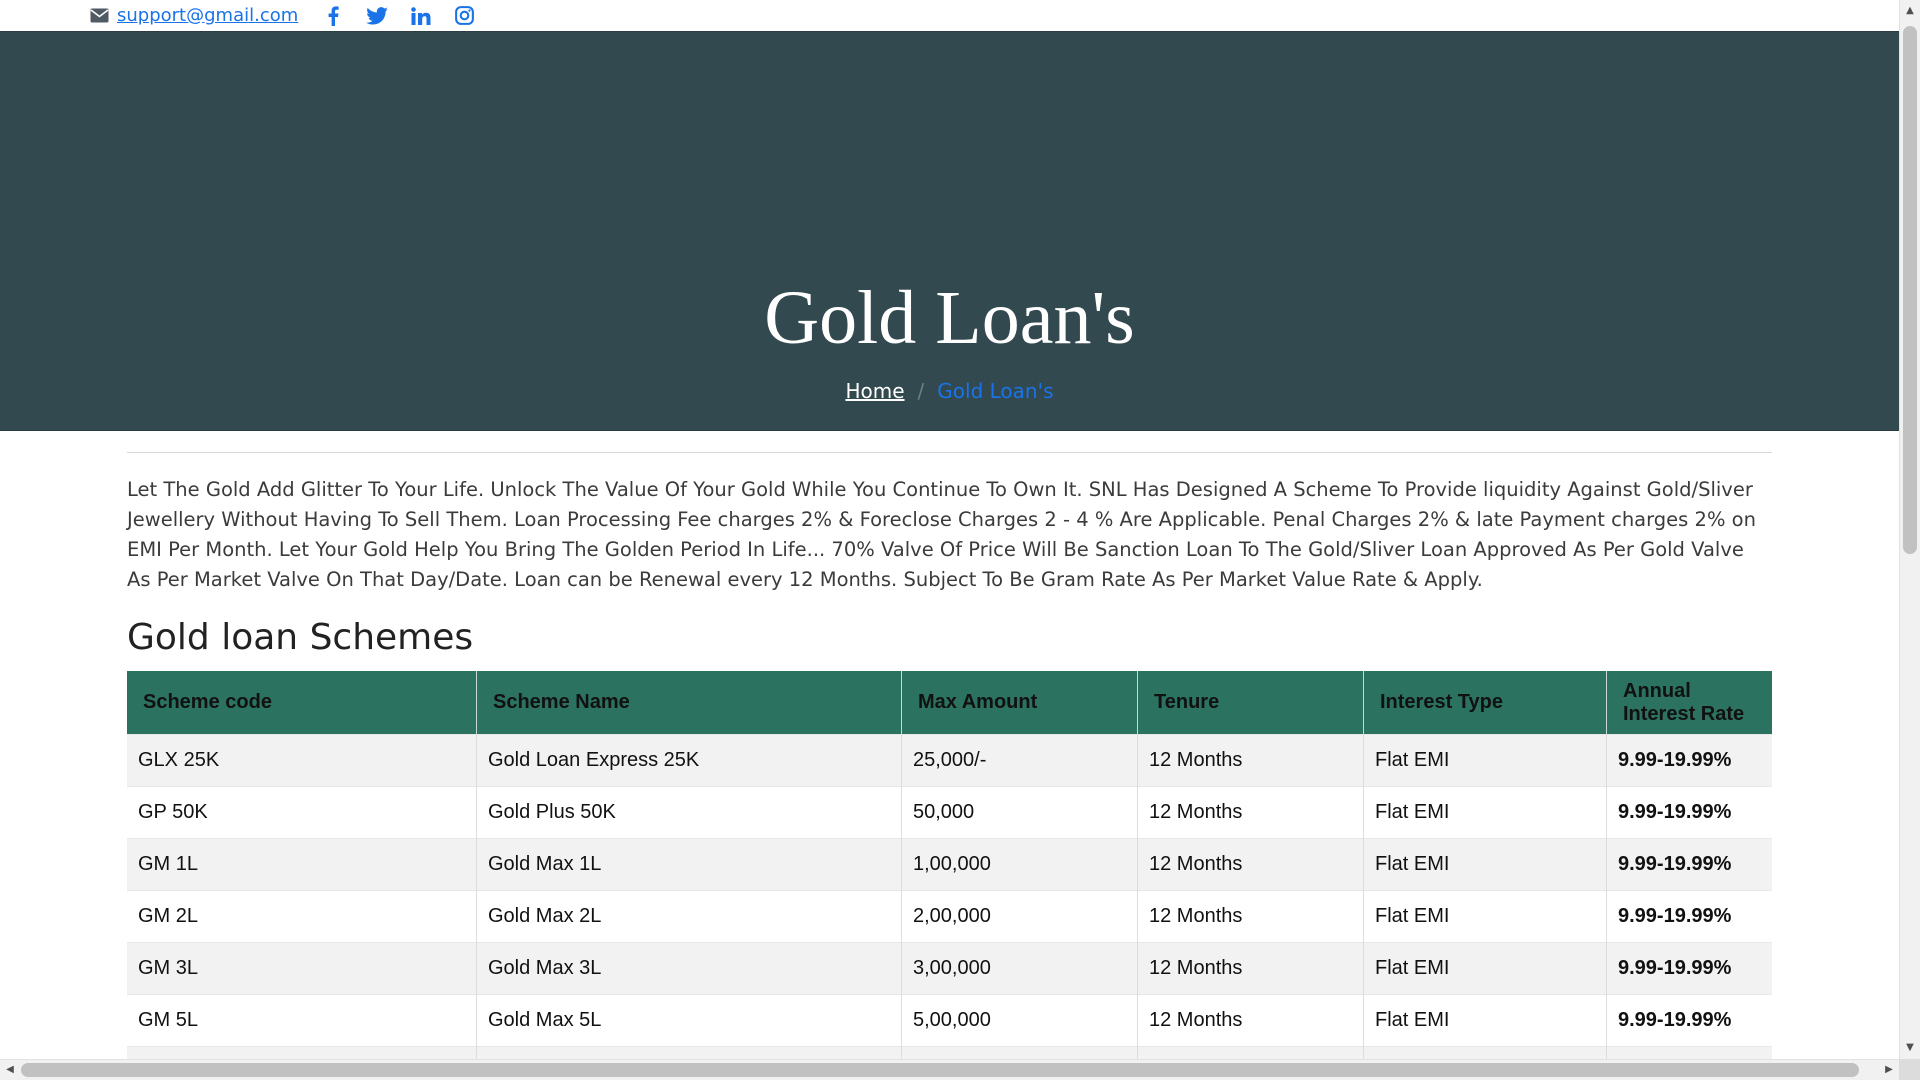 This screenshot has height=1080, width=1920. Describe the element at coordinates (949, 452) in the screenshot. I see `content-divider` at that location.